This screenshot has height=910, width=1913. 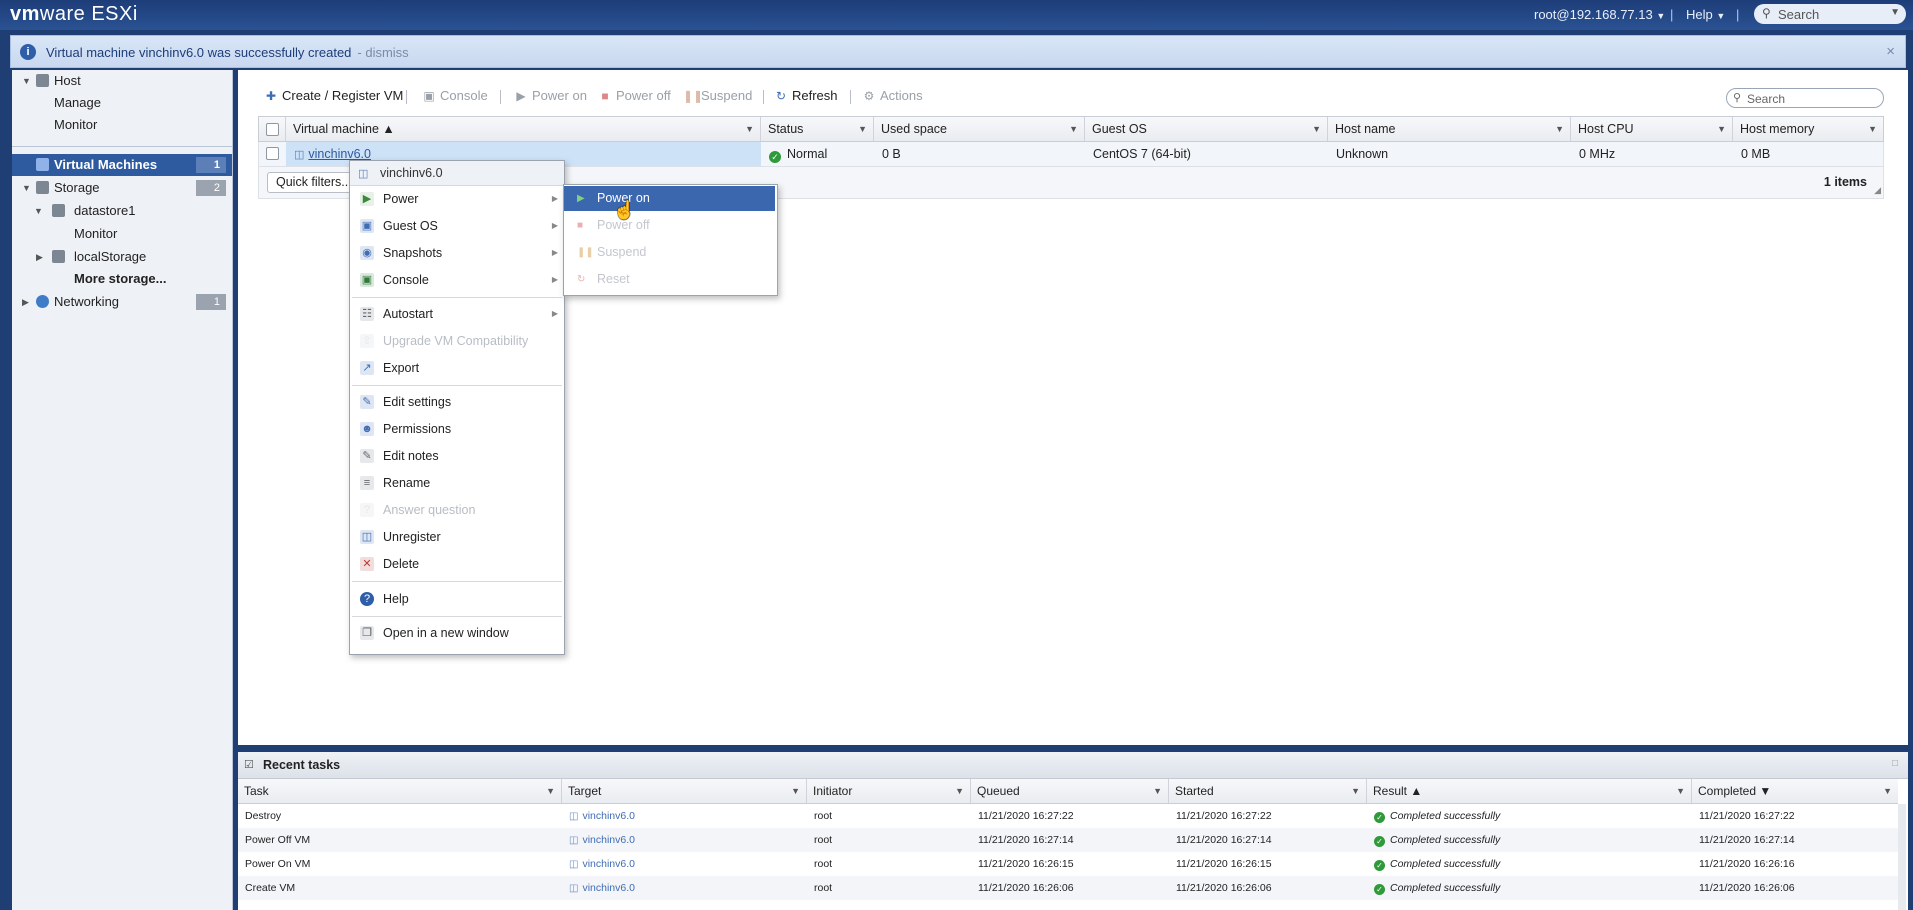 What do you see at coordinates (717, 95) in the screenshot?
I see `suspend-button: ❚❚Suspend` at bounding box center [717, 95].